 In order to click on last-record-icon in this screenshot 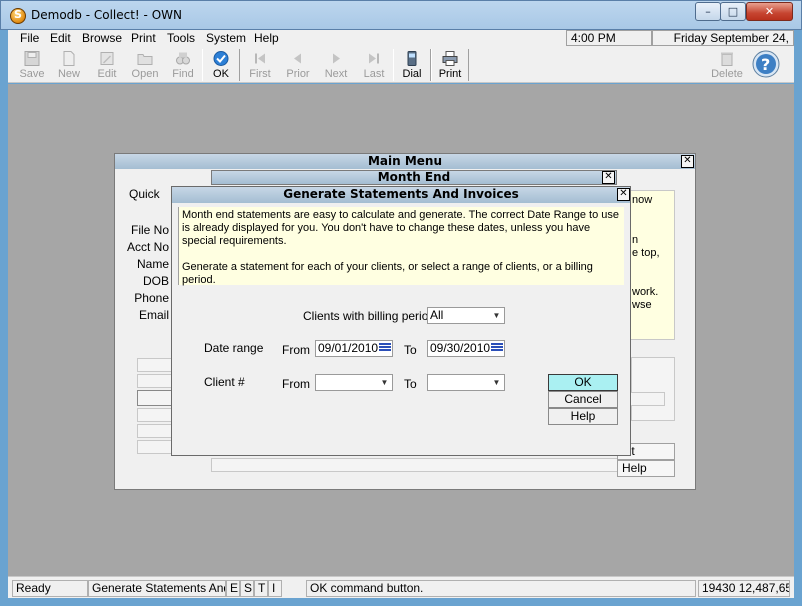, I will do `click(374, 58)`.